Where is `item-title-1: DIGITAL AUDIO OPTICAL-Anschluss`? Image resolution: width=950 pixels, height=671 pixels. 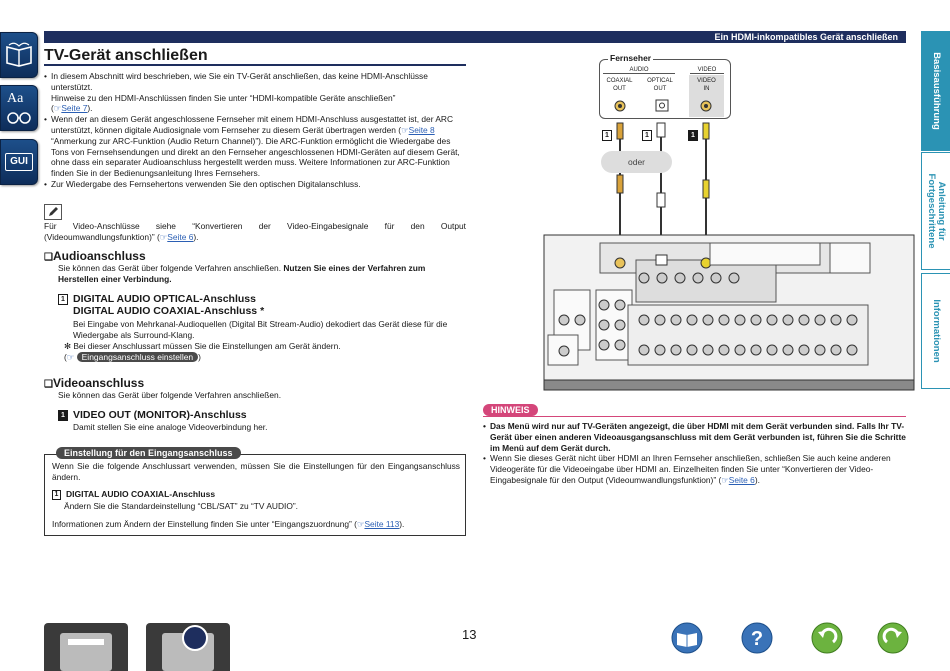 item-title-1: DIGITAL AUDIO OPTICAL-Anschluss is located at coordinates (164, 299).